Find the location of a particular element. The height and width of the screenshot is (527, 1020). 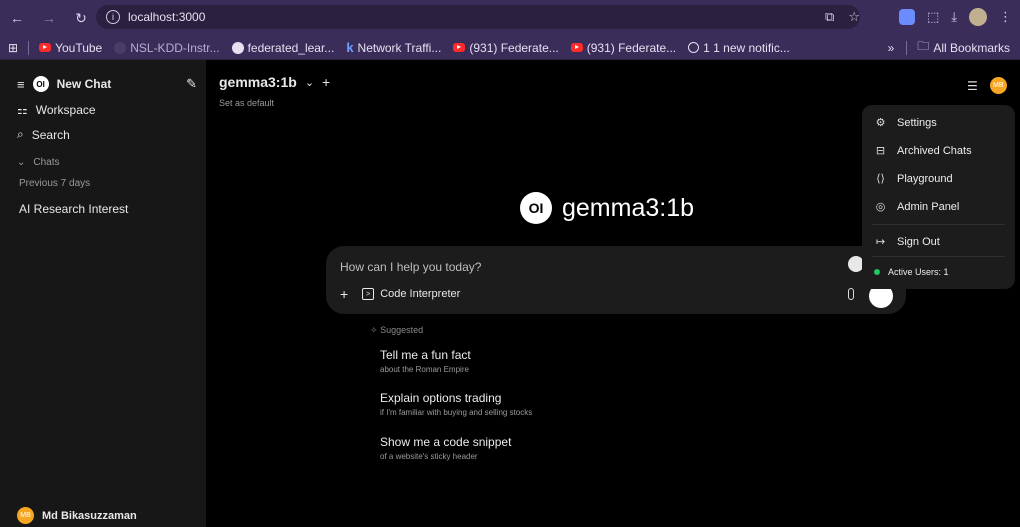

chat-item-ai-research: AI Research Interest is located at coordinates (73, 209).